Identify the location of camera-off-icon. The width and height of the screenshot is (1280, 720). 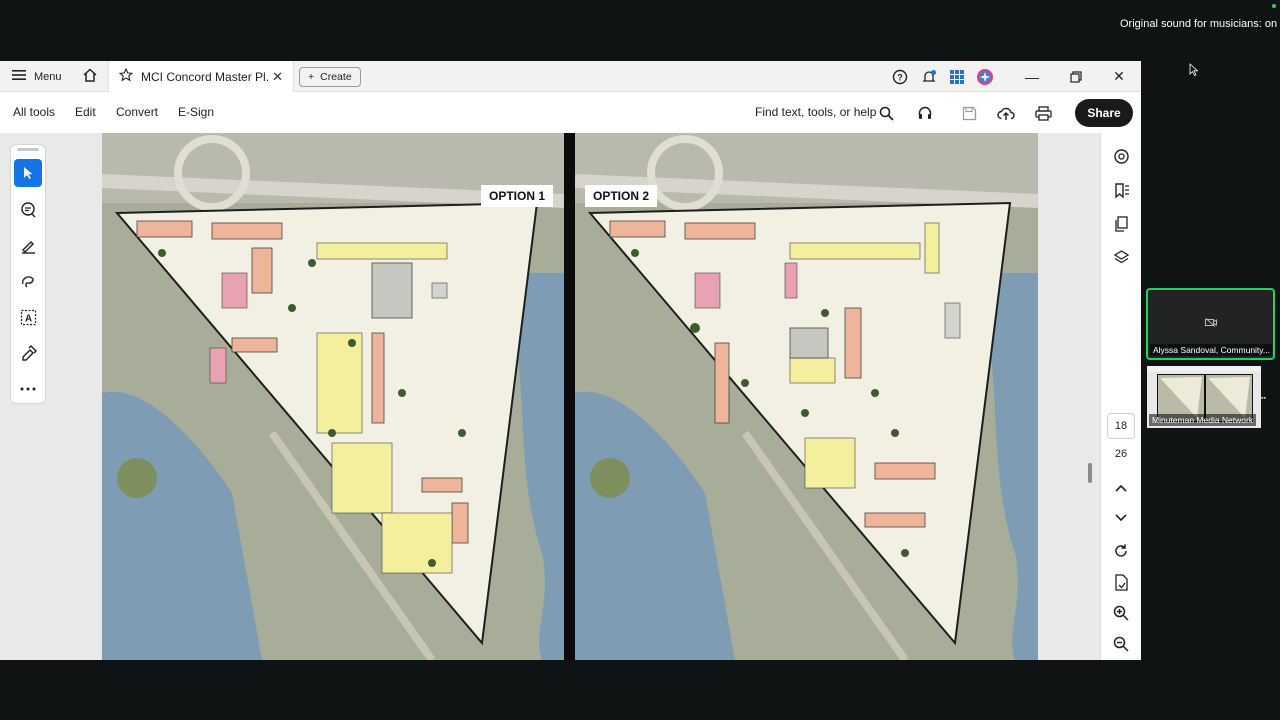
(1211, 323).